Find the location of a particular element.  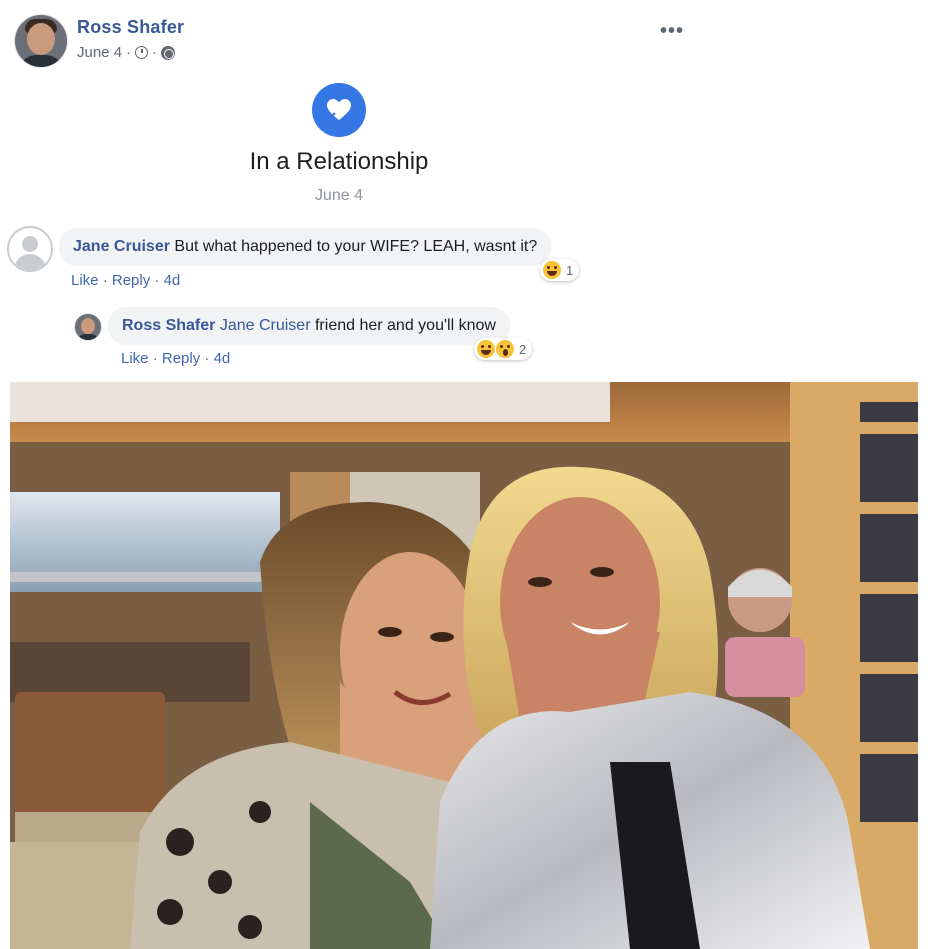

post-meta: June 4 · · is located at coordinates (126, 52).